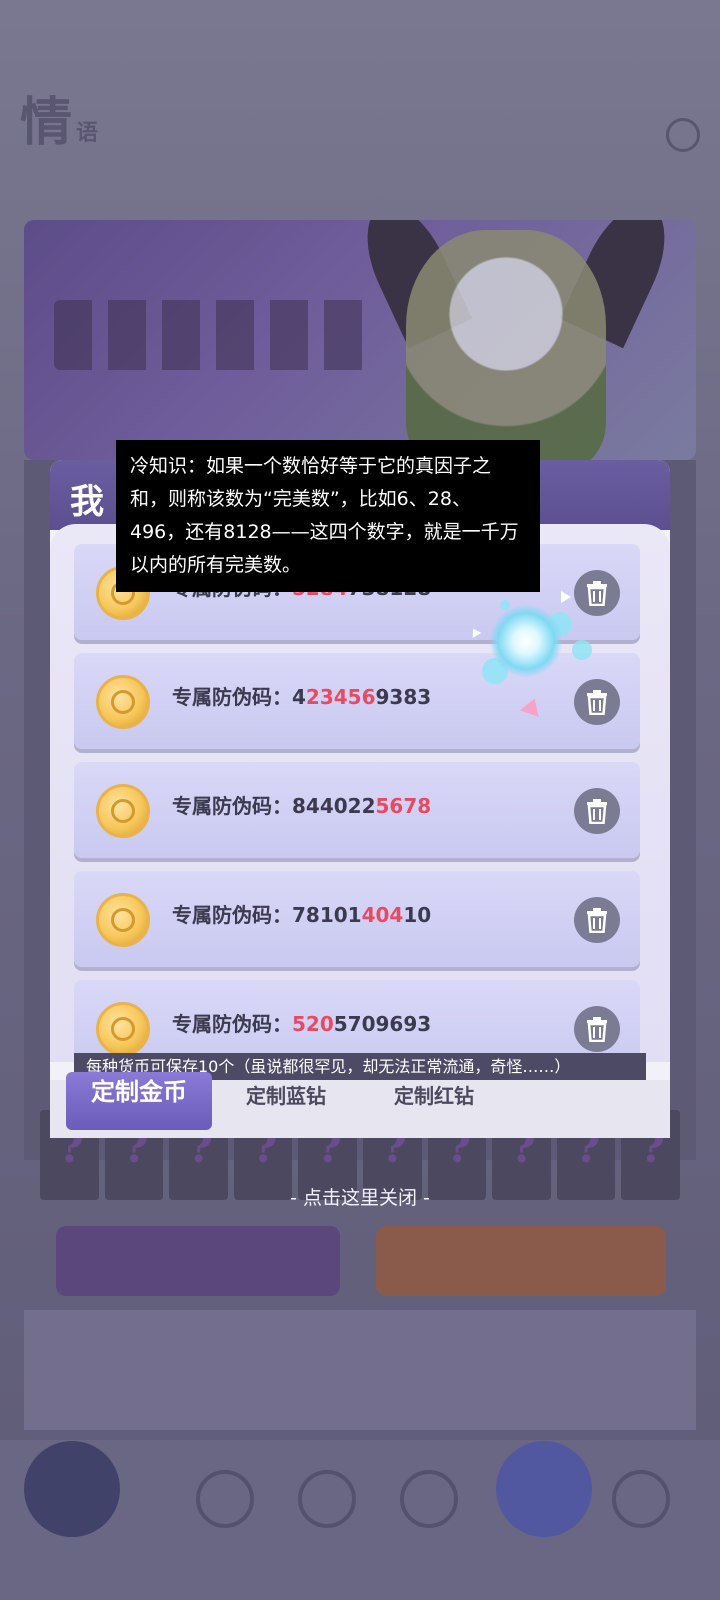 The height and width of the screenshot is (1600, 720). Describe the element at coordinates (302, 915) in the screenshot. I see `coin-code: 专属防伪码：7810140410` at that location.